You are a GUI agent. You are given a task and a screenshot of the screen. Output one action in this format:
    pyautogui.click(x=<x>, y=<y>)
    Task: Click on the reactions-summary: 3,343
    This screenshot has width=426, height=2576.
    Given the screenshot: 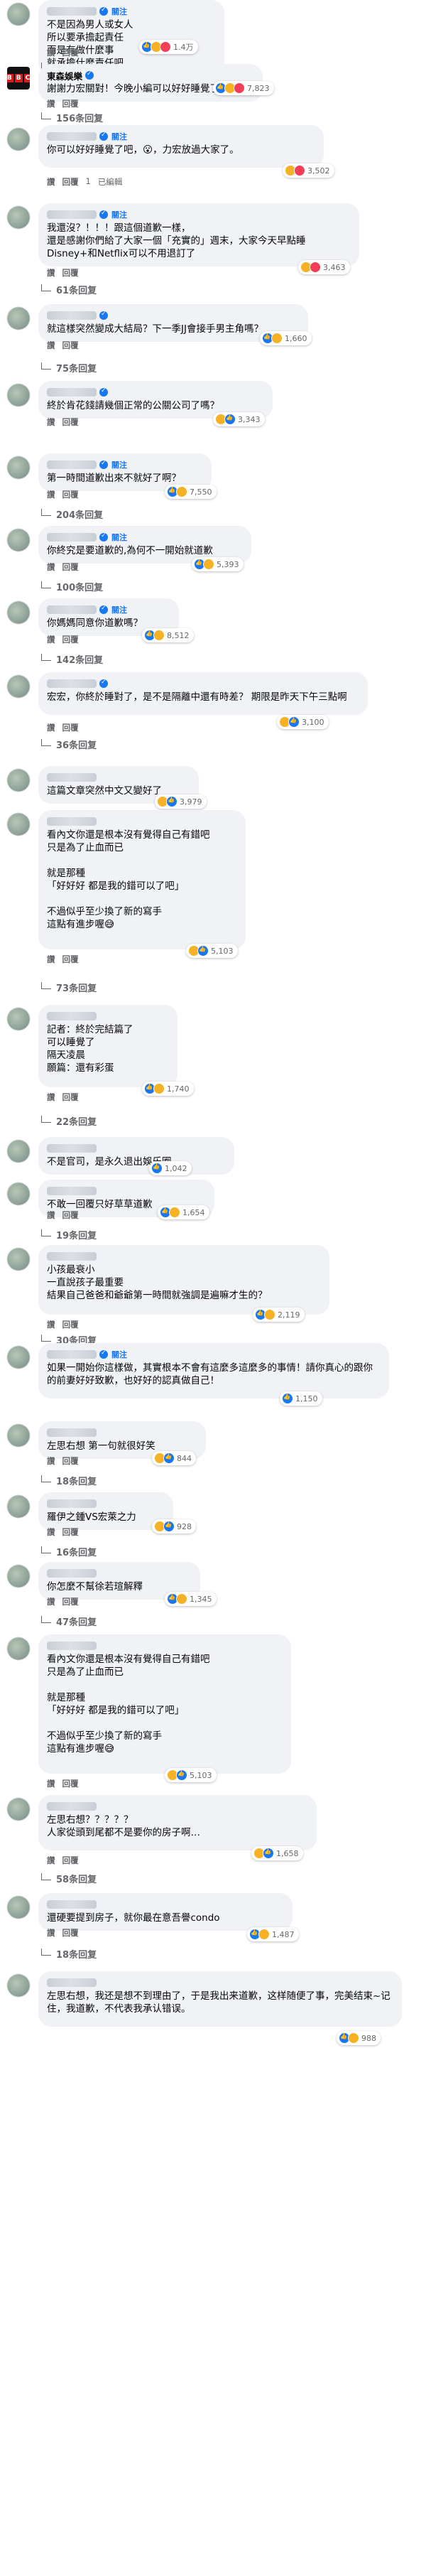 What is the action you would take?
    pyautogui.click(x=239, y=419)
    